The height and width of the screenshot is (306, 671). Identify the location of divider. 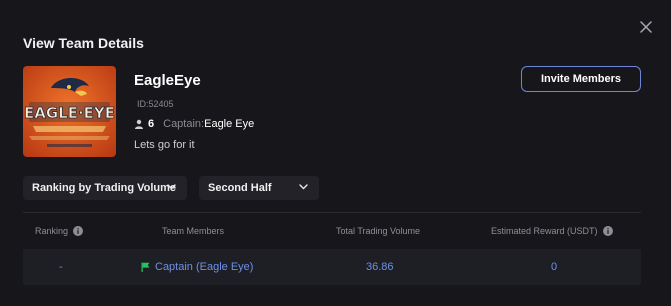
(332, 212).